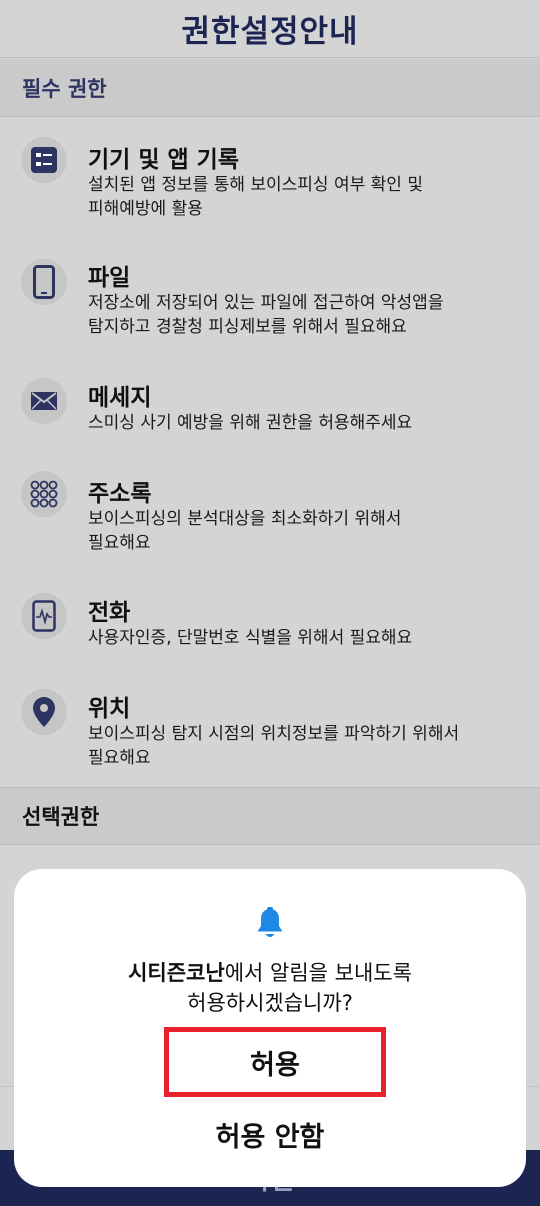 The height and width of the screenshot is (1206, 540). I want to click on allow-button: 허용, so click(275, 1062).